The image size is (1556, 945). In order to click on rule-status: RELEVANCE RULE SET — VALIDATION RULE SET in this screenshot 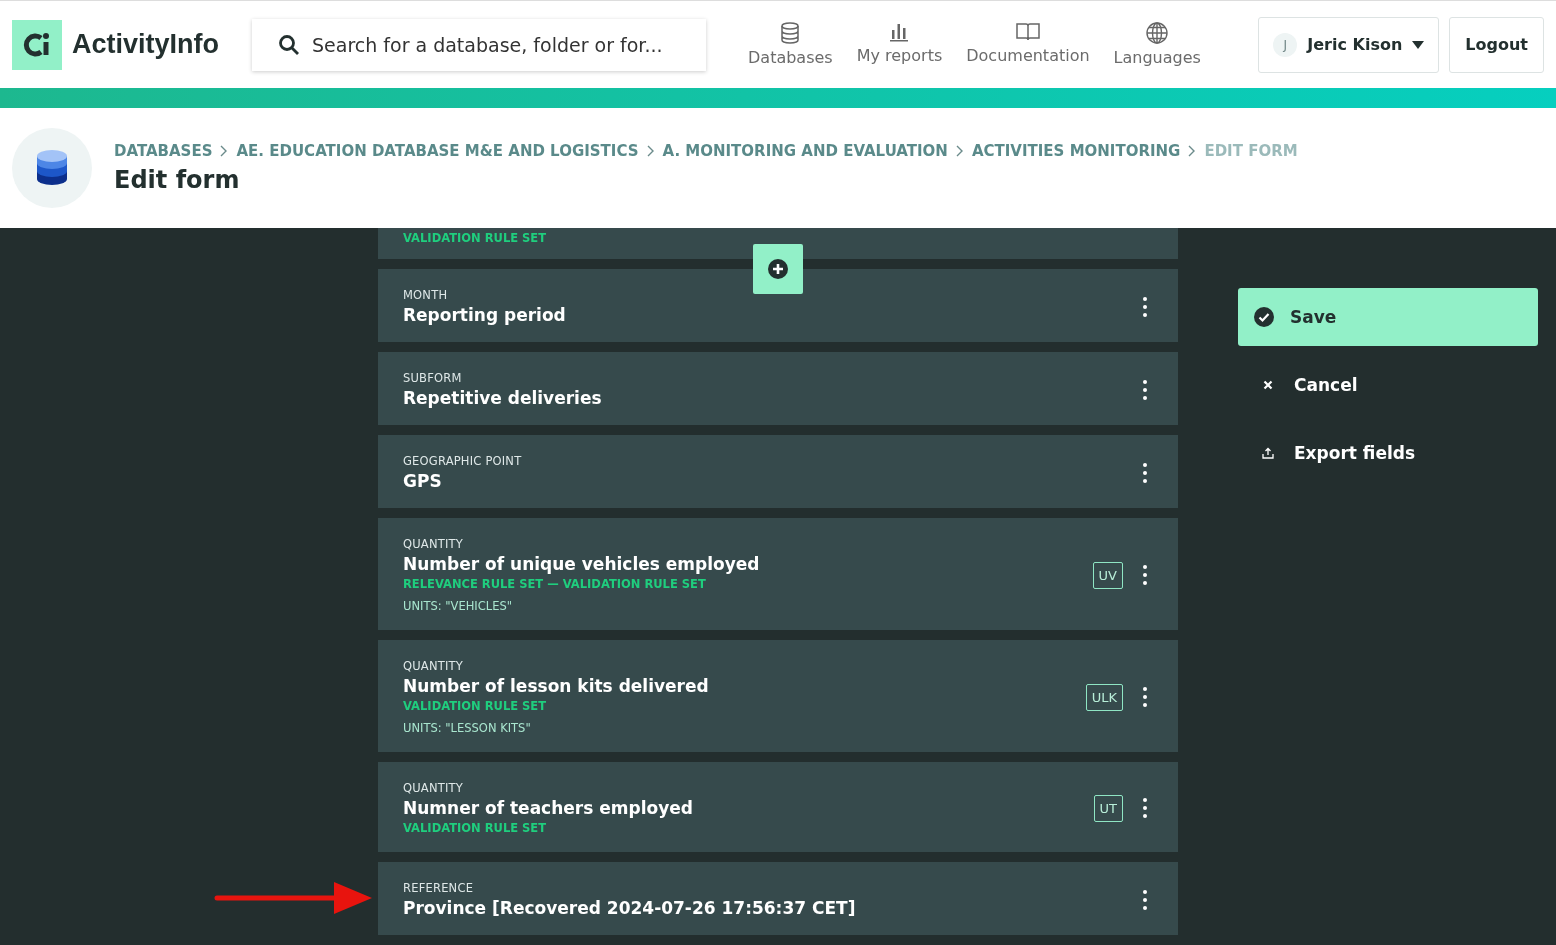, I will do `click(555, 584)`.